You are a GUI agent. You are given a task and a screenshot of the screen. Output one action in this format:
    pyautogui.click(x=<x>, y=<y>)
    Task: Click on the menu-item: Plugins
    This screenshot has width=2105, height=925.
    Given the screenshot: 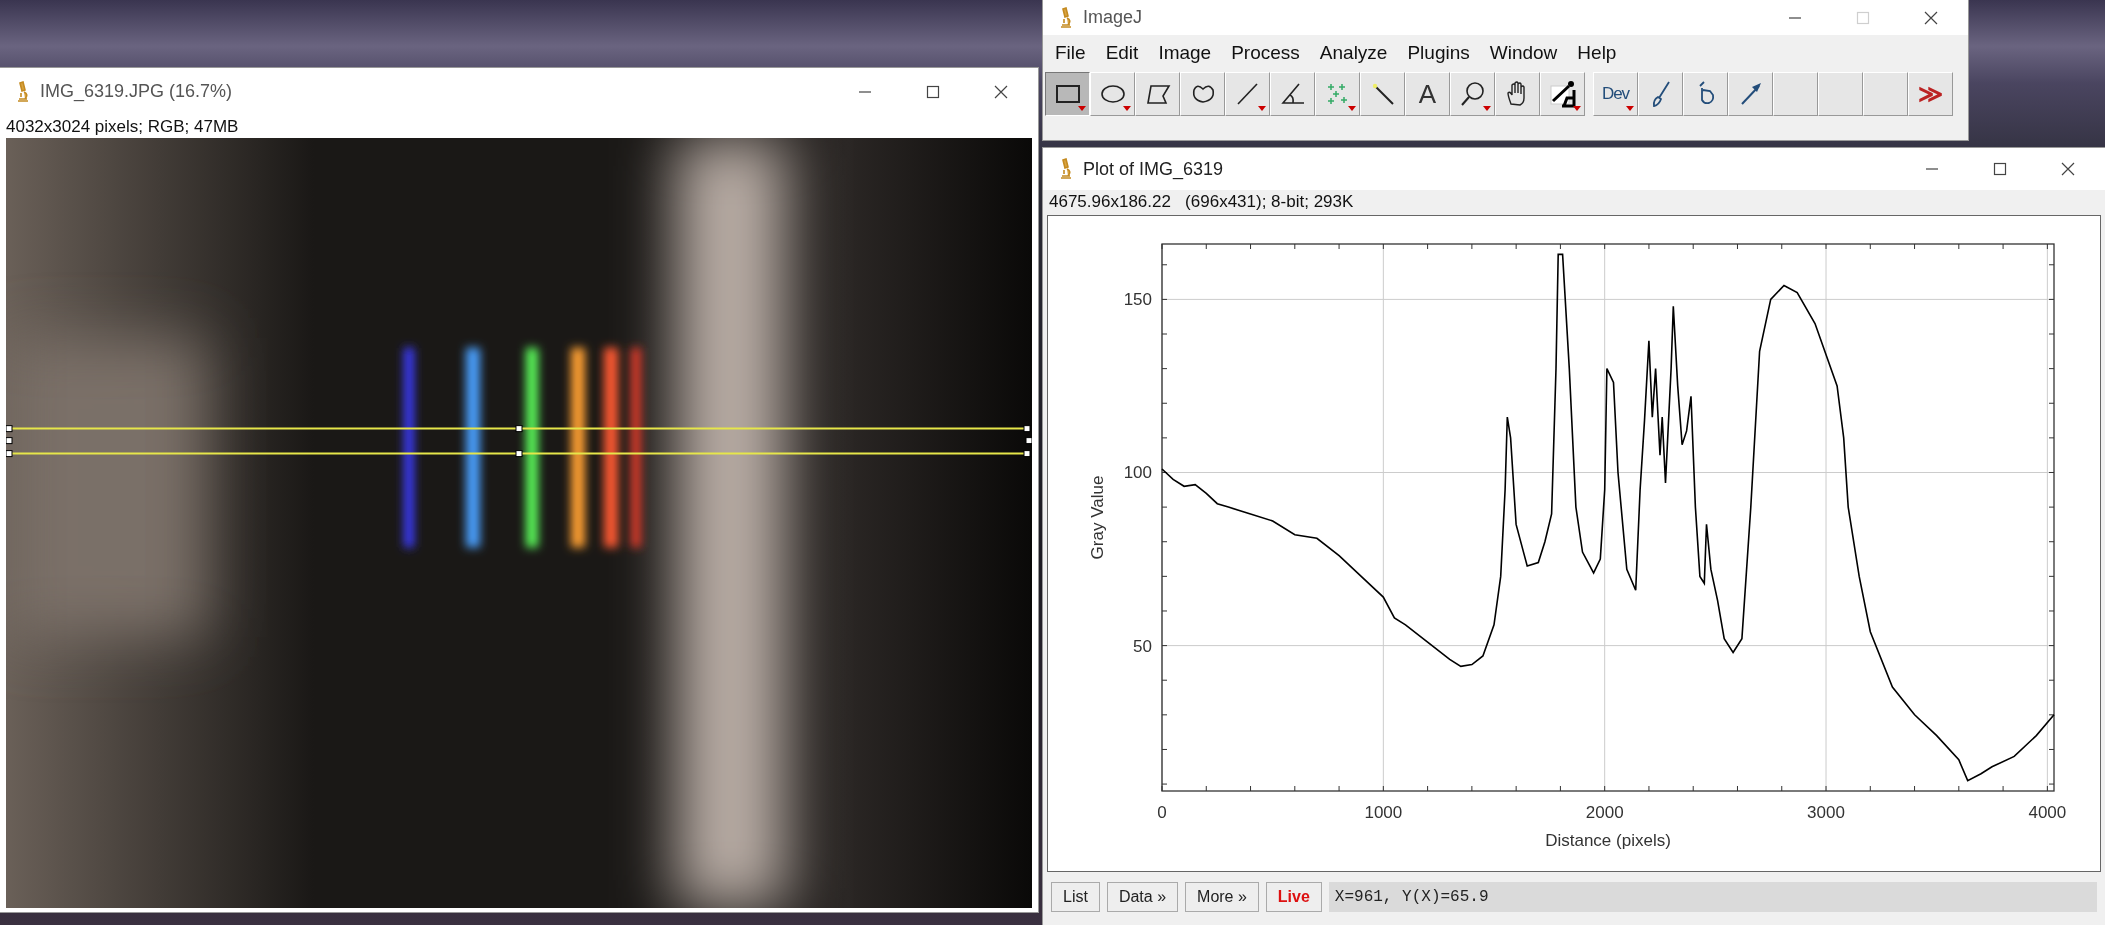 What is the action you would take?
    pyautogui.click(x=1438, y=52)
    